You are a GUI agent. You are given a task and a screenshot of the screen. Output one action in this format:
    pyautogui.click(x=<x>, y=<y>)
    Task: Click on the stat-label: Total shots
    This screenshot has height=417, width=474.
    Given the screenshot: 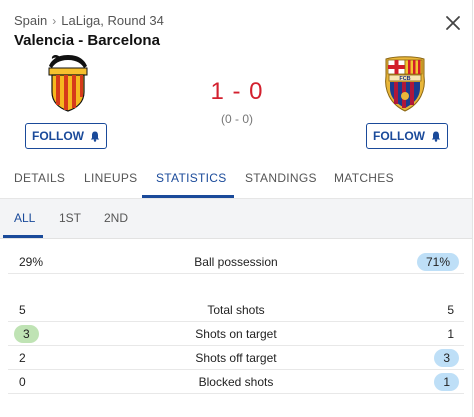 What is the action you would take?
    pyautogui.click(x=236, y=310)
    